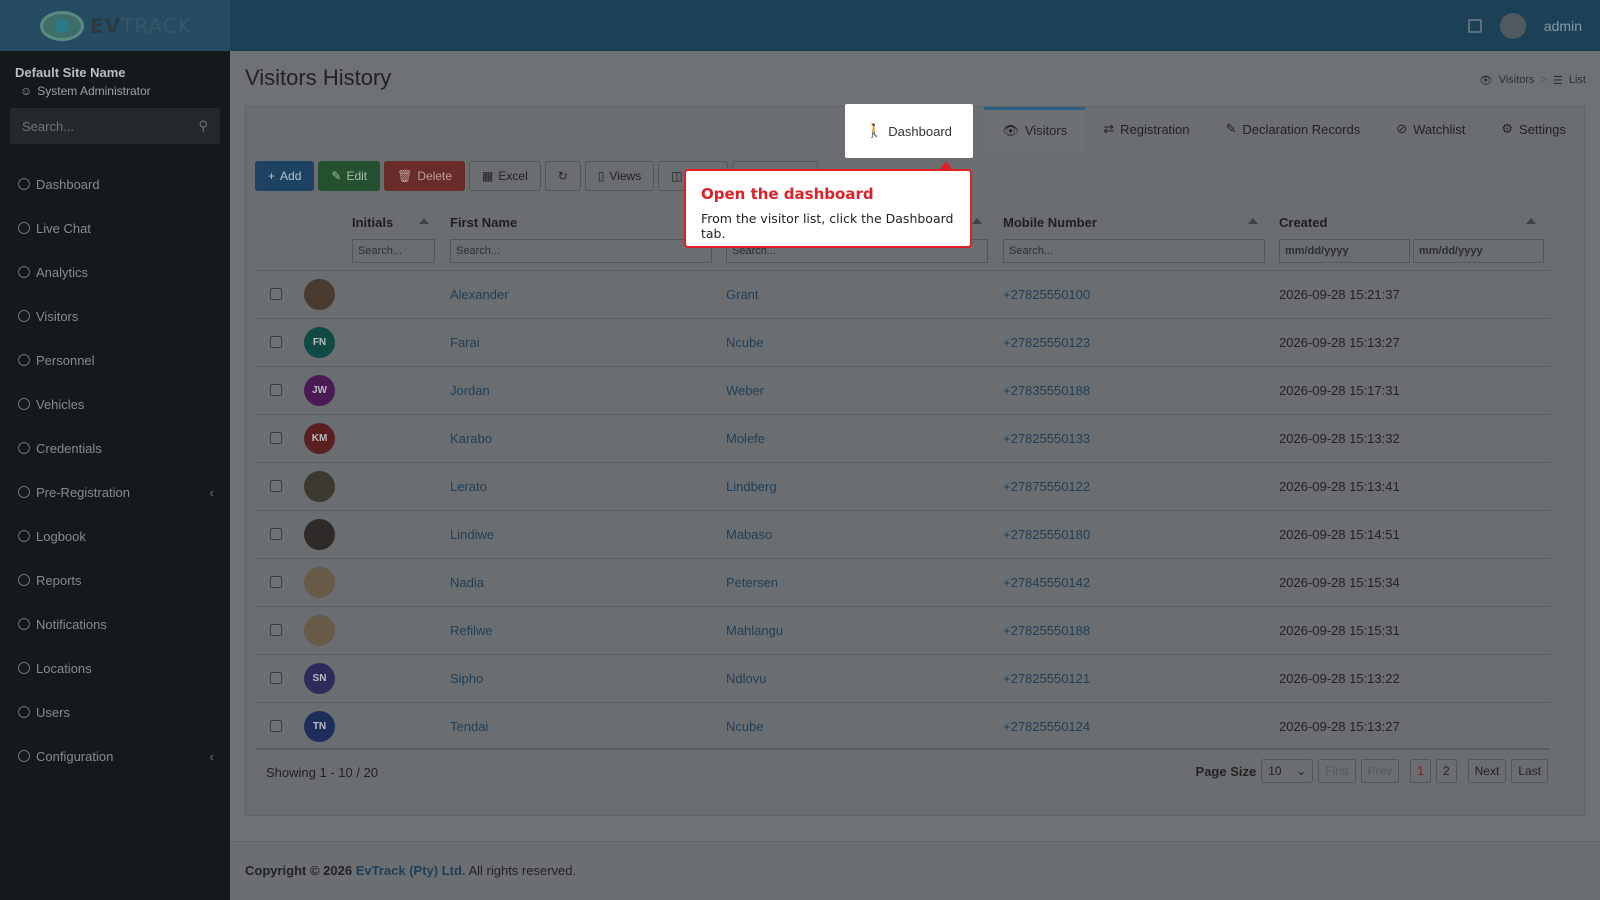 The image size is (1600, 900). What do you see at coordinates (115, 25) in the screenshot?
I see `logo: EVTRACK` at bounding box center [115, 25].